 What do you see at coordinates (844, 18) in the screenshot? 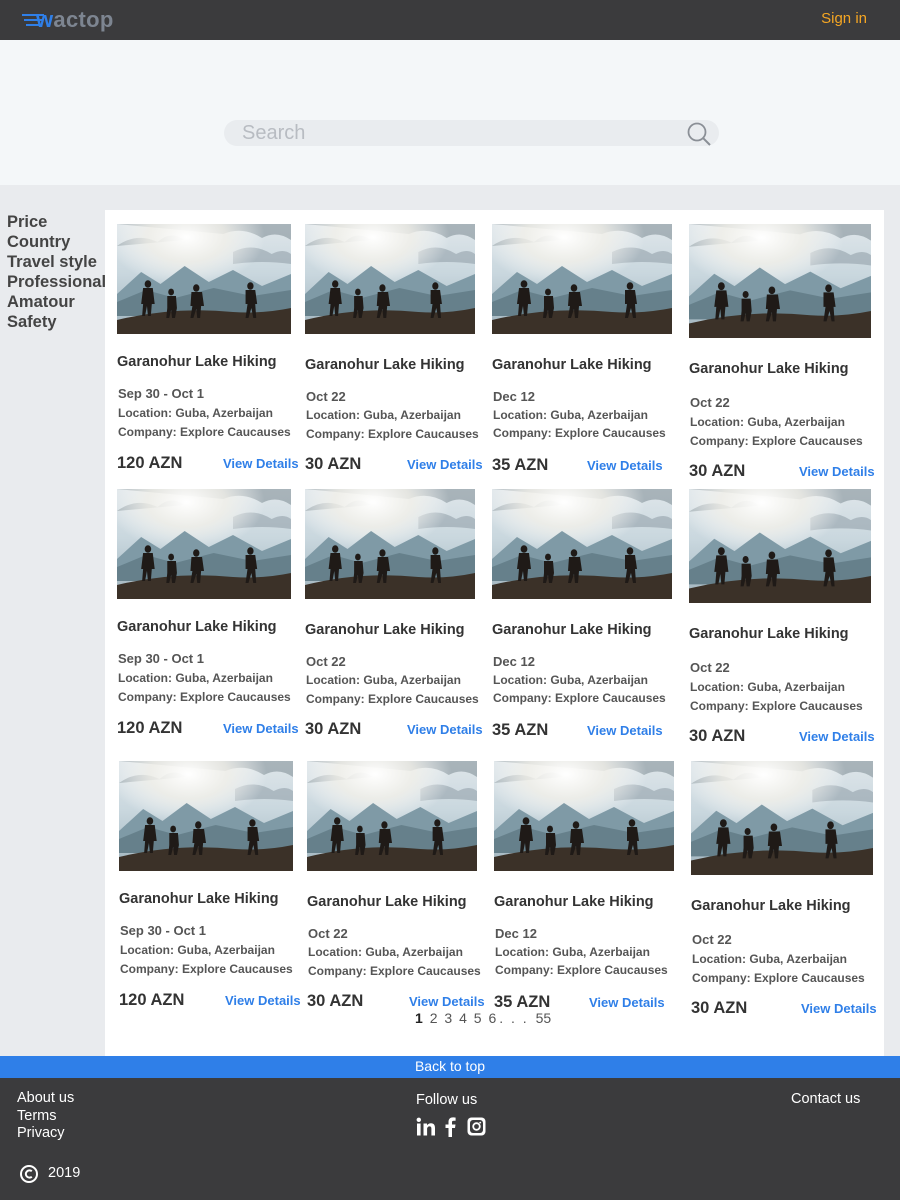
I see `sign-in-link: Sign in` at bounding box center [844, 18].